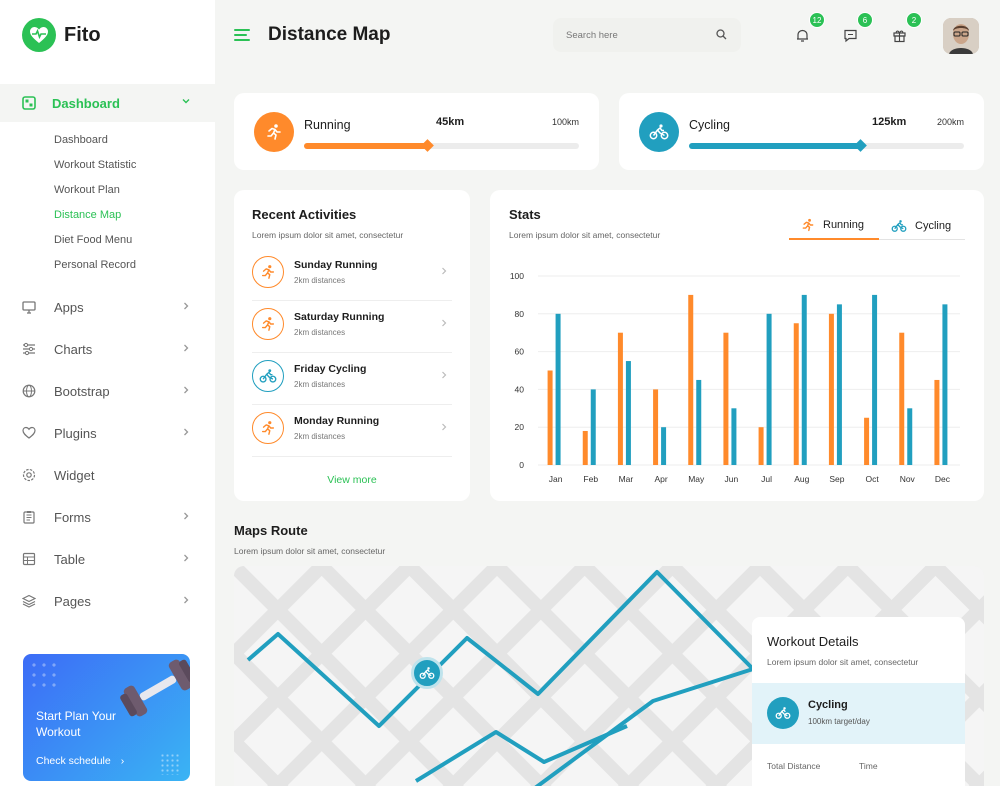 The image size is (1000, 786). What do you see at coordinates (592, 35) in the screenshot?
I see `search-placeholder: Search here` at bounding box center [592, 35].